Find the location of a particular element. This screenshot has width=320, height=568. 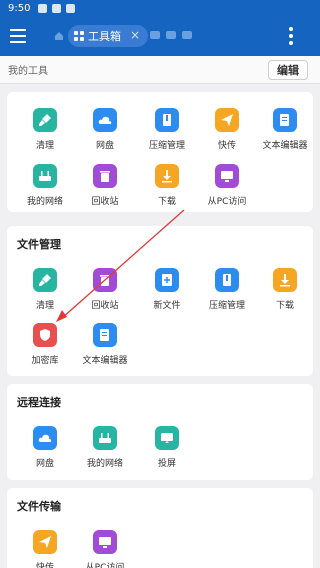

menu-icon is located at coordinates (18, 36).